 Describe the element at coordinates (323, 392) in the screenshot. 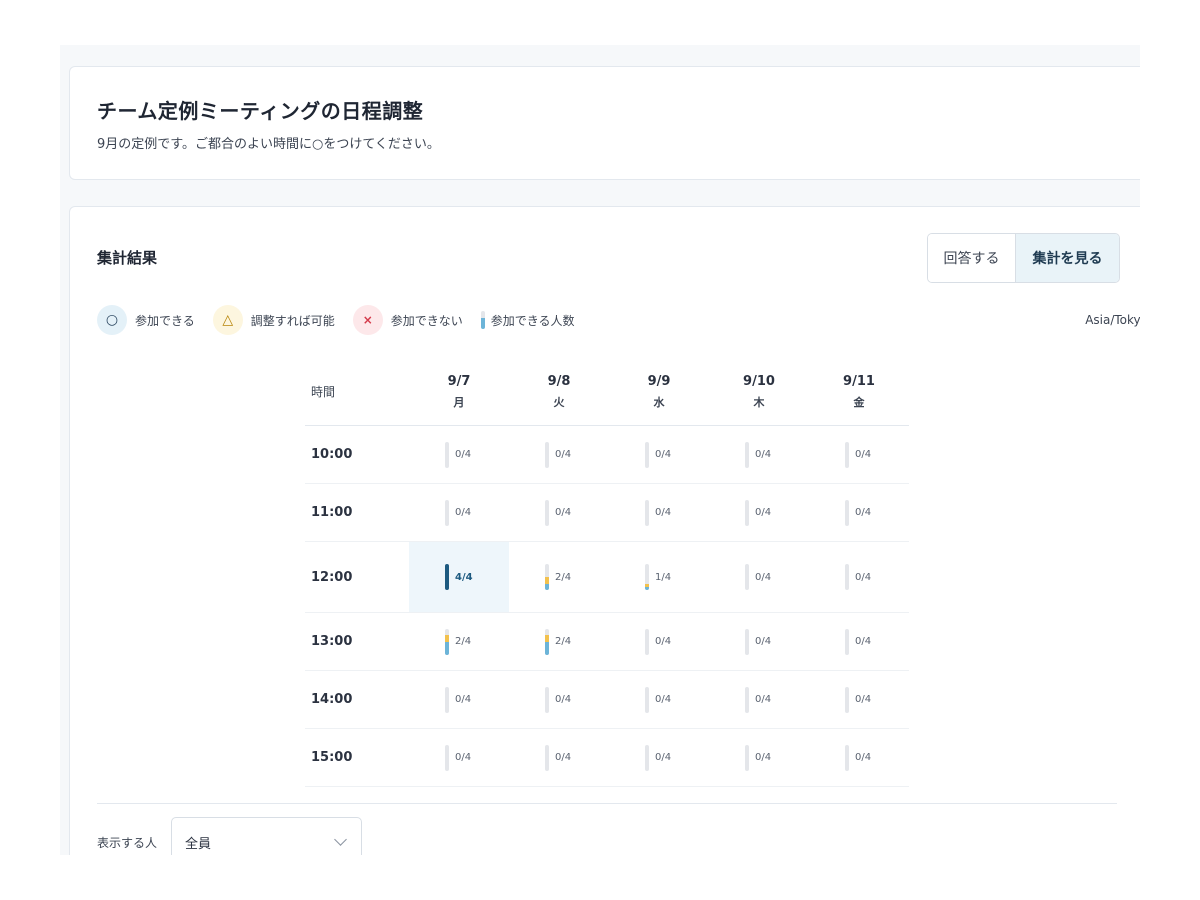

I see `time-column-header: 時間` at that location.